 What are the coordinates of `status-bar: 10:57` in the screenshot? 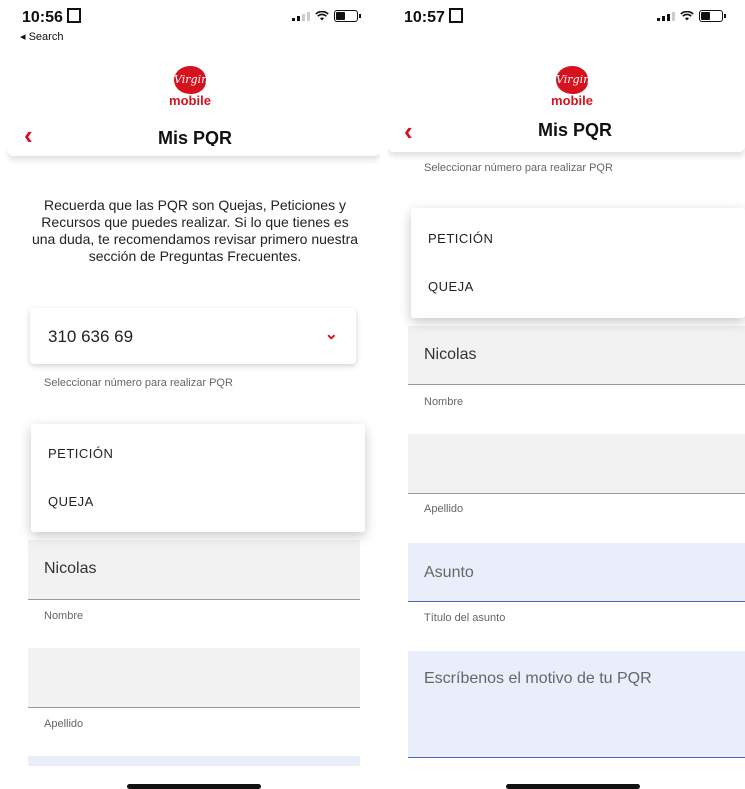 It's located at (565, 19).